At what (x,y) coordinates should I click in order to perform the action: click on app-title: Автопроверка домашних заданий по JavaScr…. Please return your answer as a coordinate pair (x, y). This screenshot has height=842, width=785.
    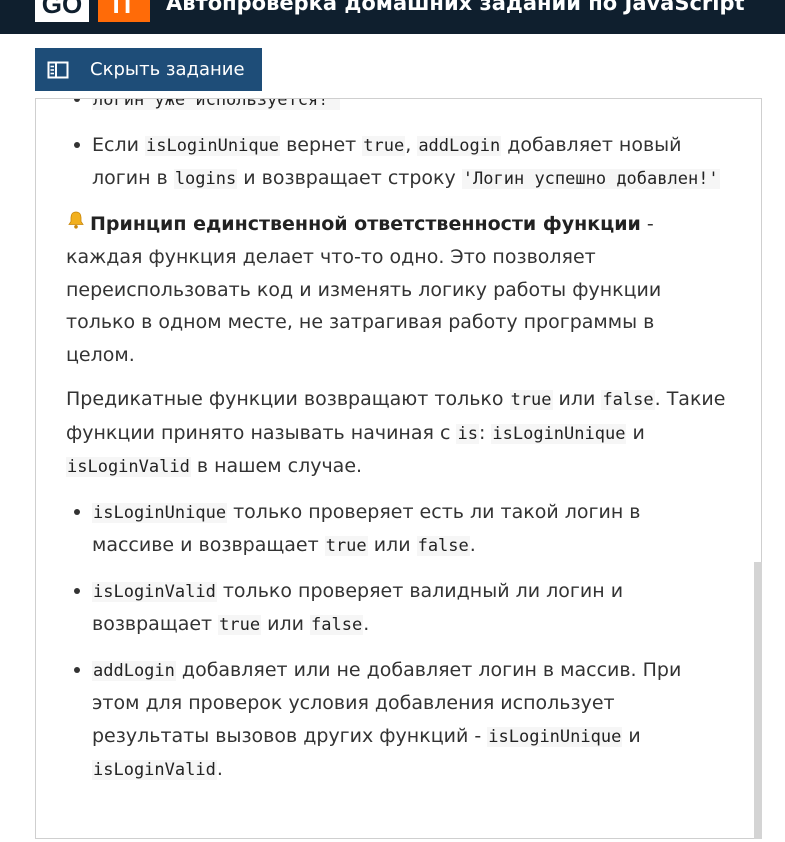
    Looking at the image, I should click on (455, 7).